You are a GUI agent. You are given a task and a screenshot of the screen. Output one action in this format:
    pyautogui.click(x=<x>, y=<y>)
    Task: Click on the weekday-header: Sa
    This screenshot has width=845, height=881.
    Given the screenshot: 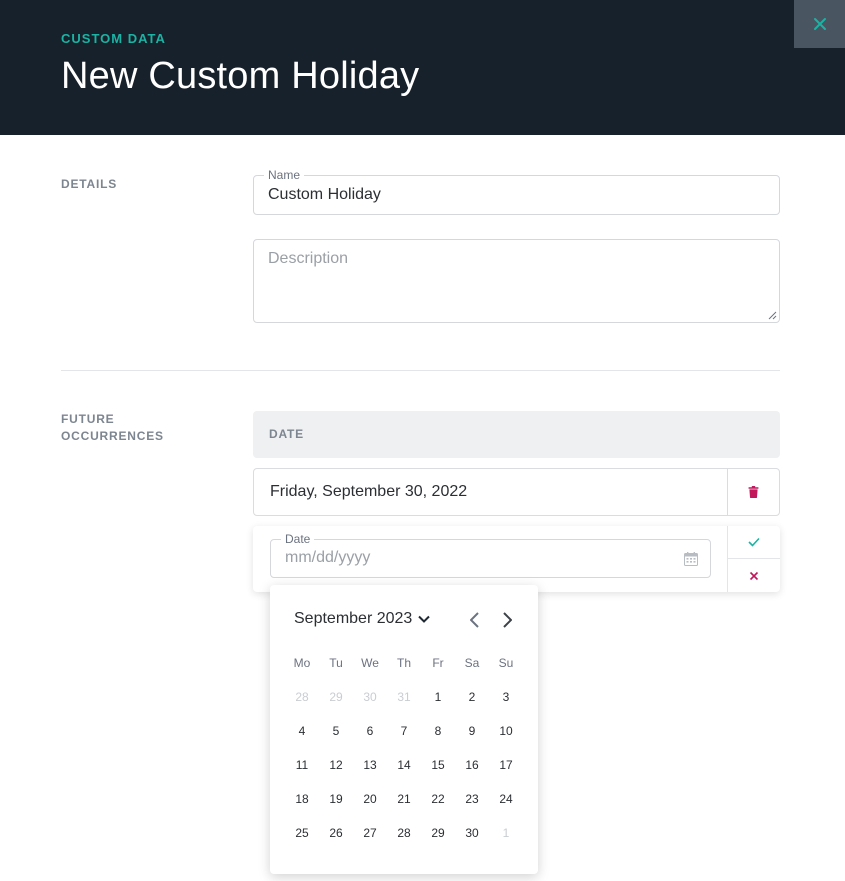 What is the action you would take?
    pyautogui.click(x=472, y=663)
    